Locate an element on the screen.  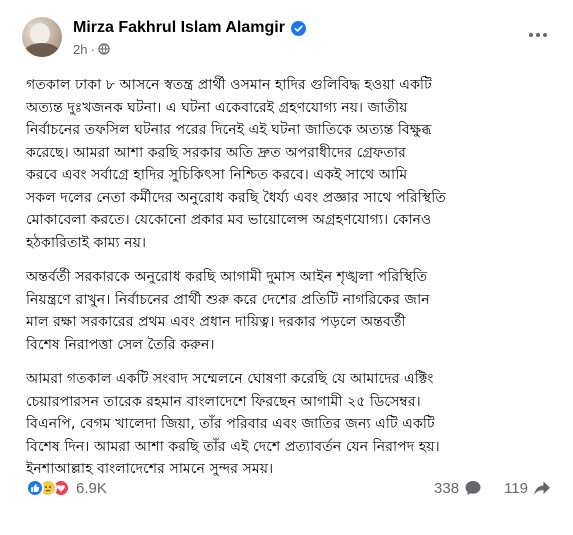
globe-icon is located at coordinates (104, 49).